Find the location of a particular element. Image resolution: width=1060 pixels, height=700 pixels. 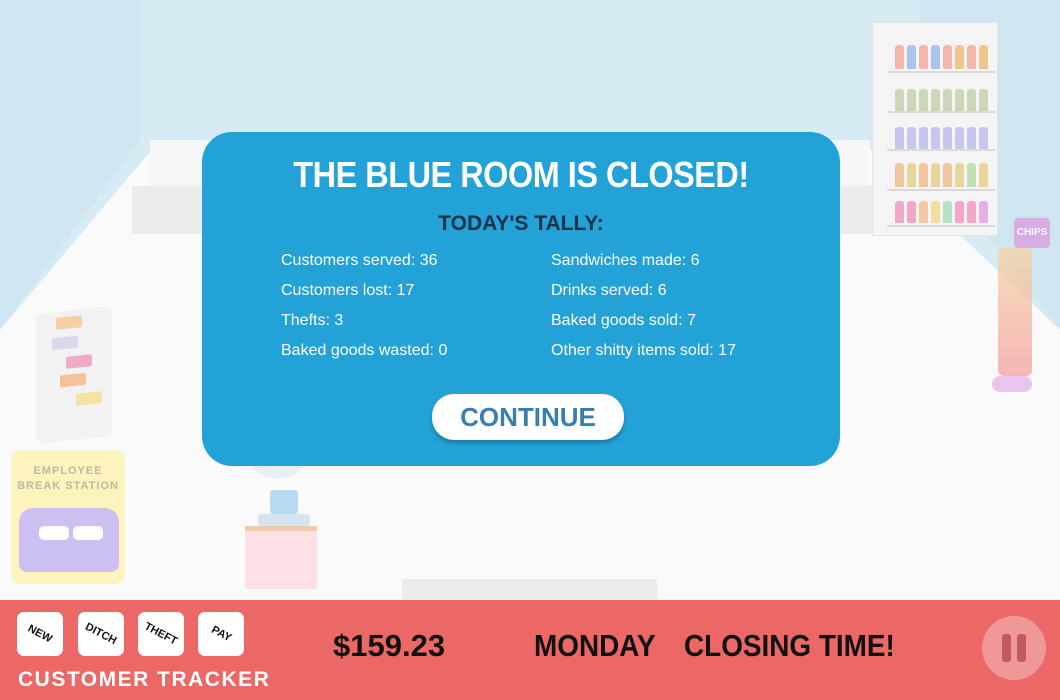

stat-drinks-served: Drinks served: 6 is located at coordinates (609, 290).